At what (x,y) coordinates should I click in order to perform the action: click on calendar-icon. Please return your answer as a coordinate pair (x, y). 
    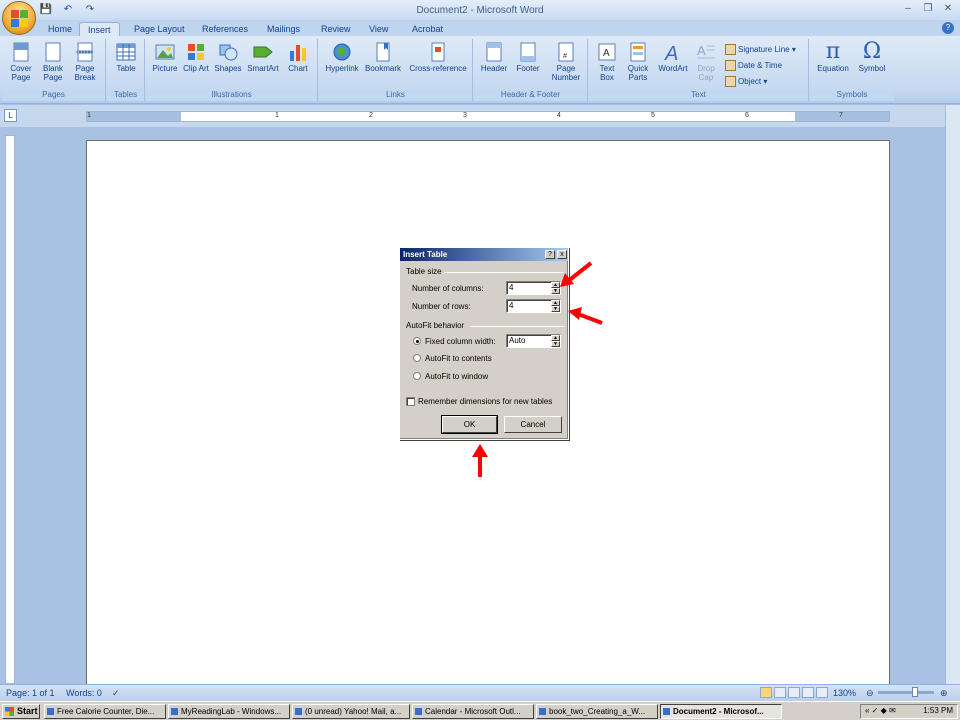
    Looking at the image, I should click on (730, 66).